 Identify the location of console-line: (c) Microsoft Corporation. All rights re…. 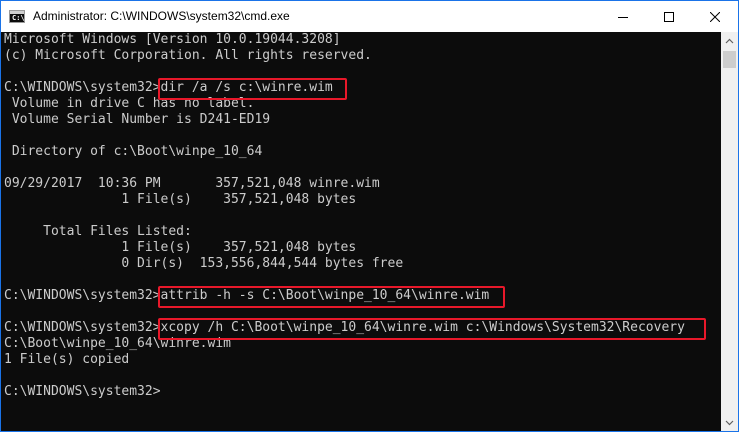
(188, 55).